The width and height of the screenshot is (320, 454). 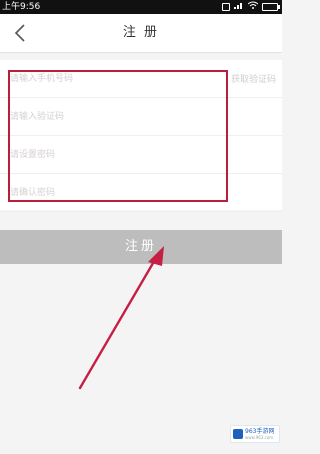 I want to click on watermark-text: 963手游网, so click(x=260, y=431).